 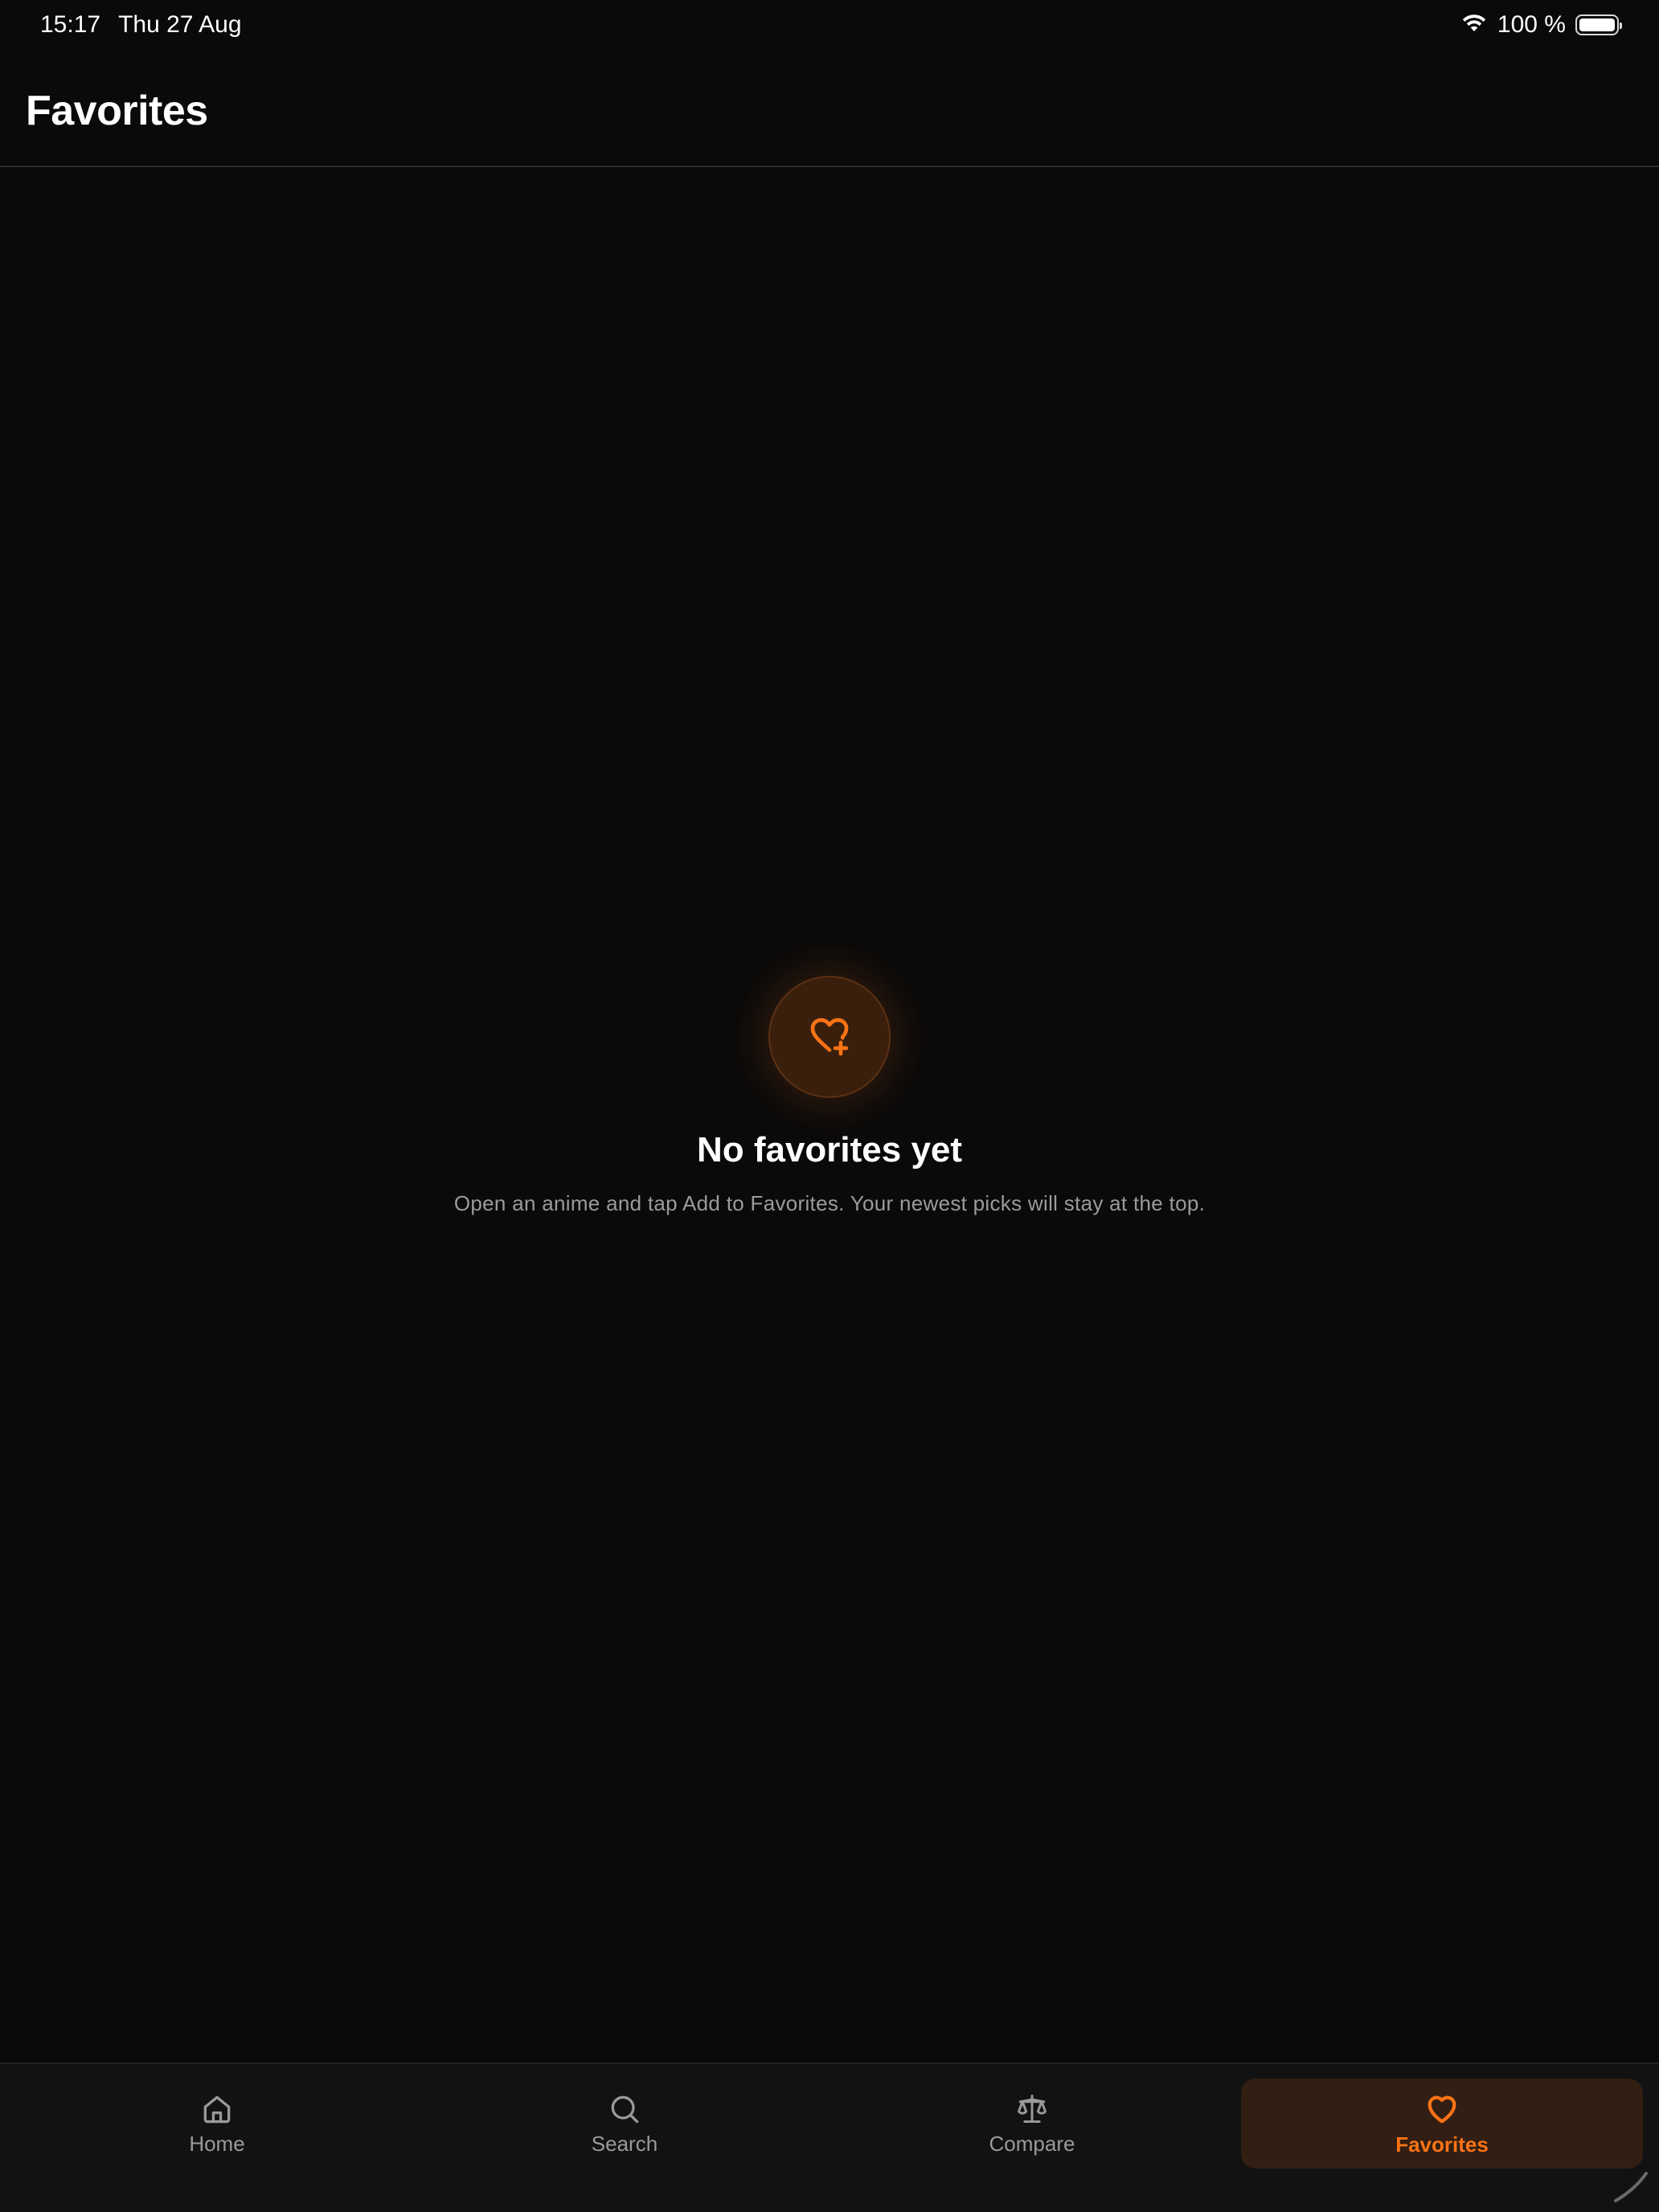 What do you see at coordinates (624, 2124) in the screenshot?
I see `tab-search: Search` at bounding box center [624, 2124].